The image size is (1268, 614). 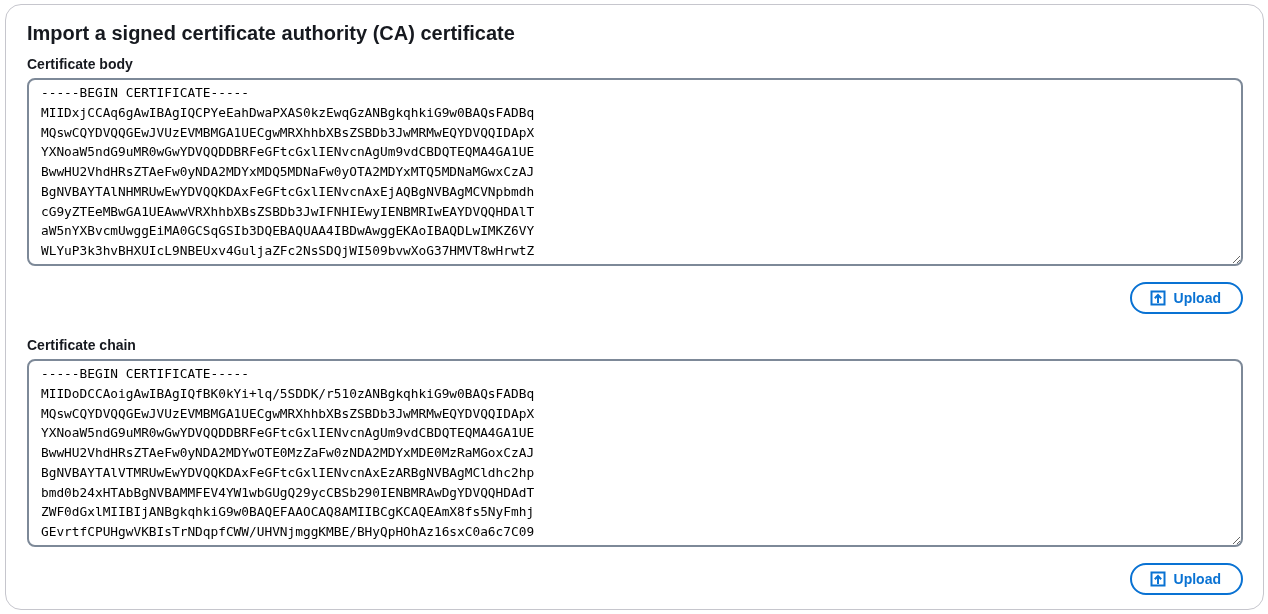 What do you see at coordinates (80, 64) in the screenshot?
I see `field-label: Certificate body` at bounding box center [80, 64].